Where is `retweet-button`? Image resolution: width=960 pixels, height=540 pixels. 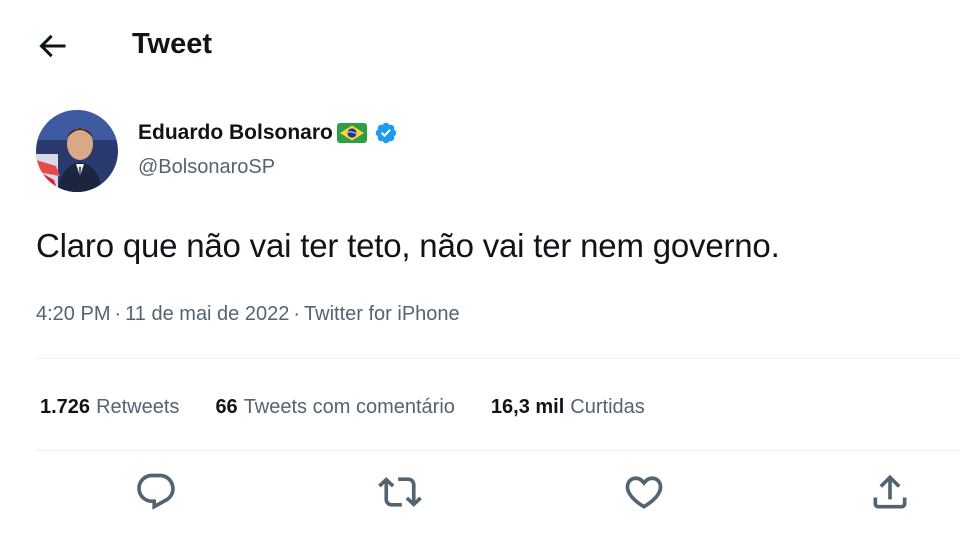 retweet-button is located at coordinates (400, 492).